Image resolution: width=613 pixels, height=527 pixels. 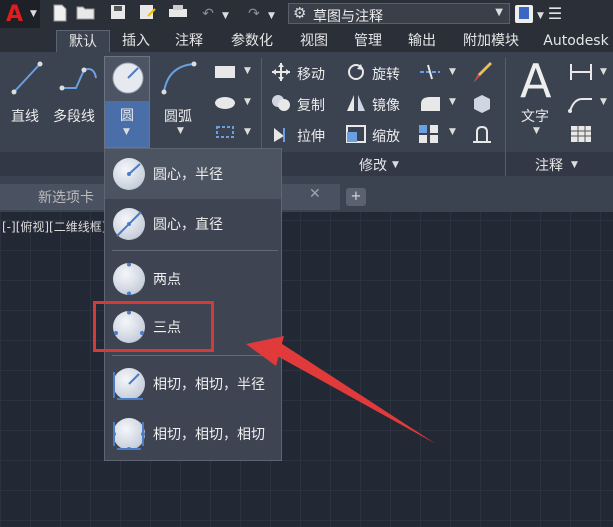 What do you see at coordinates (429, 136) in the screenshot?
I see `array-icon` at bounding box center [429, 136].